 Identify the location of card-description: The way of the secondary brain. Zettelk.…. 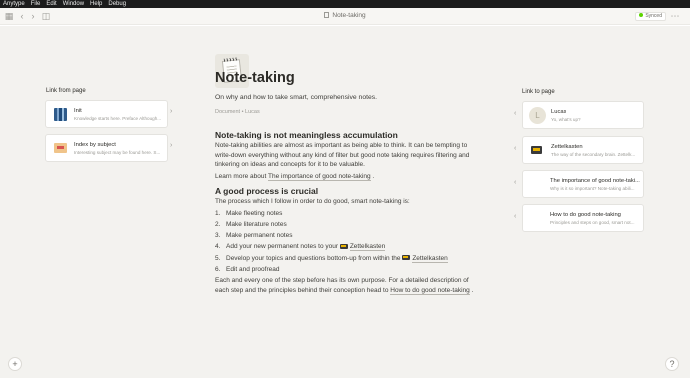
(593, 154).